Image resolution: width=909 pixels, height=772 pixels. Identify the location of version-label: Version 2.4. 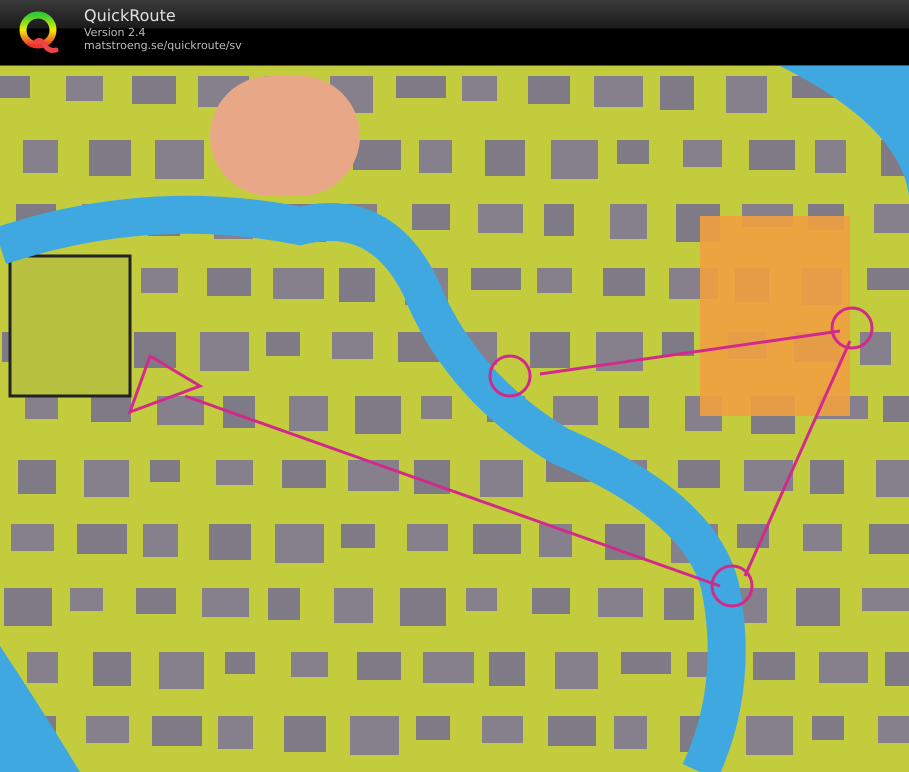
(115, 32).